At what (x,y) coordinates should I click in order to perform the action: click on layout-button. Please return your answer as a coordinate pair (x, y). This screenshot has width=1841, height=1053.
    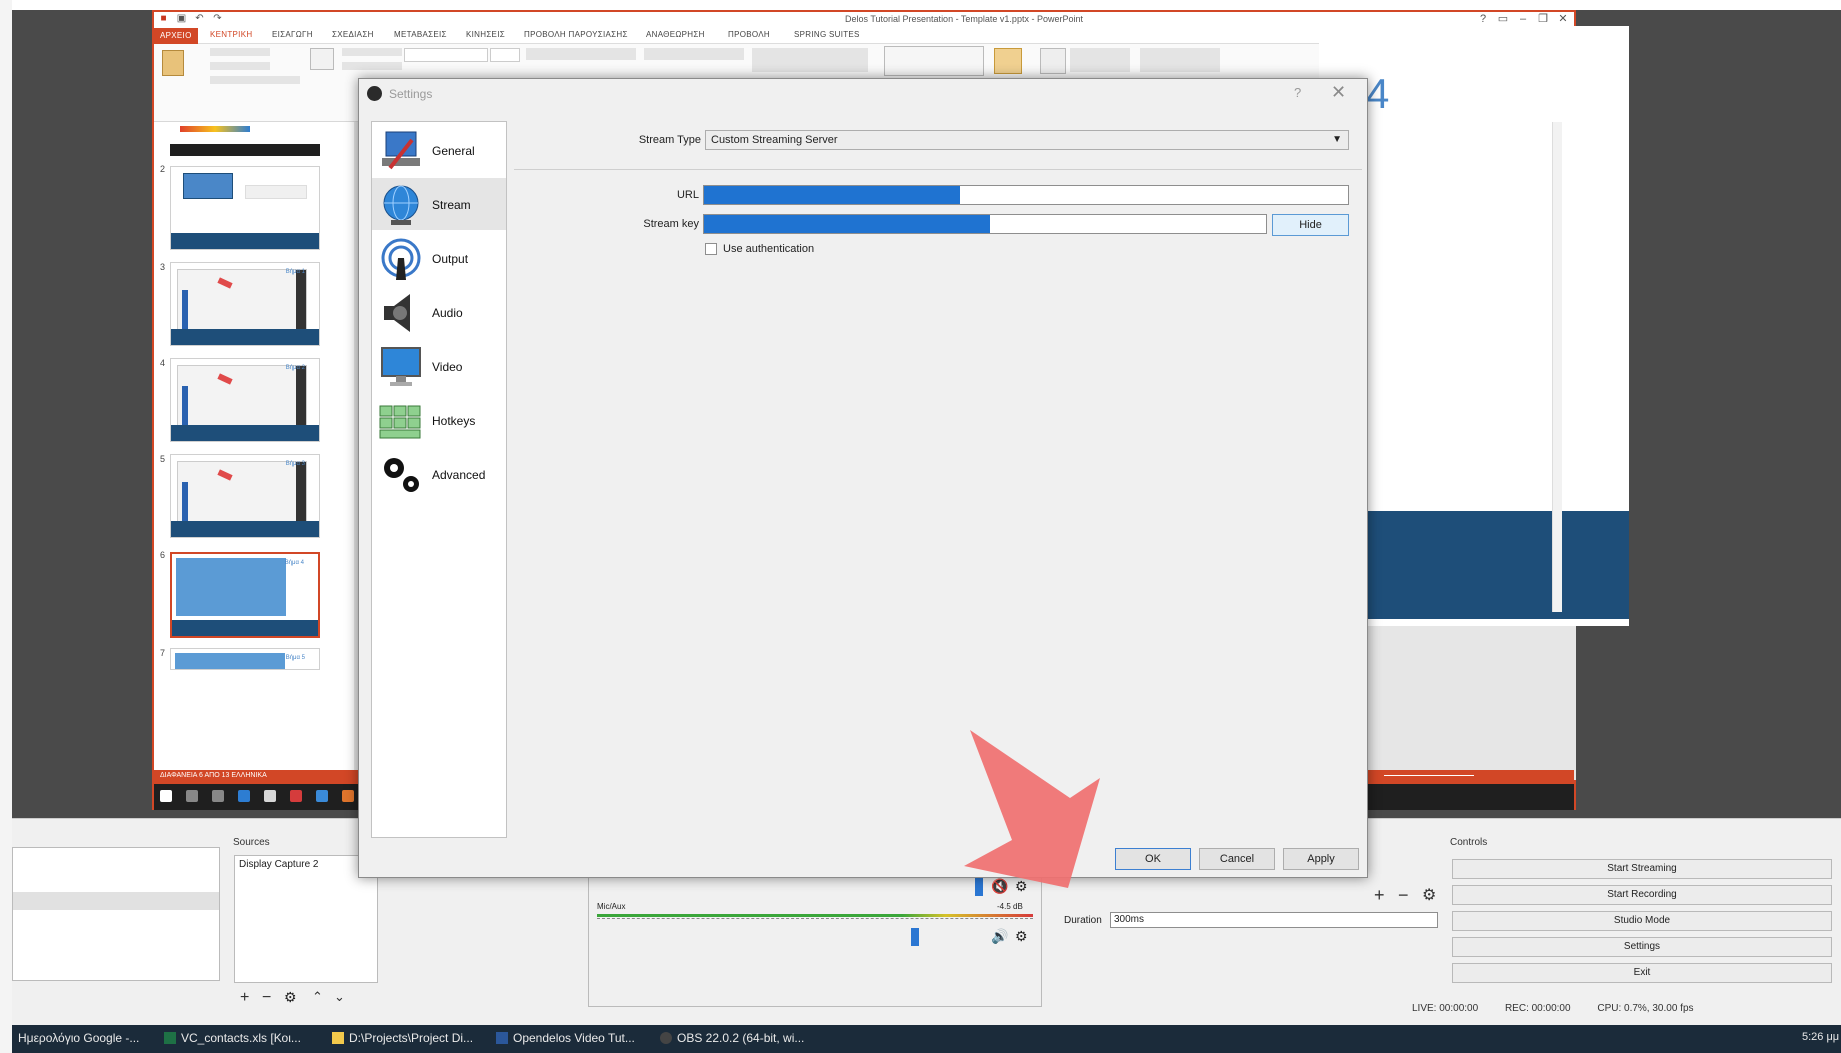
    Looking at the image, I should click on (372, 52).